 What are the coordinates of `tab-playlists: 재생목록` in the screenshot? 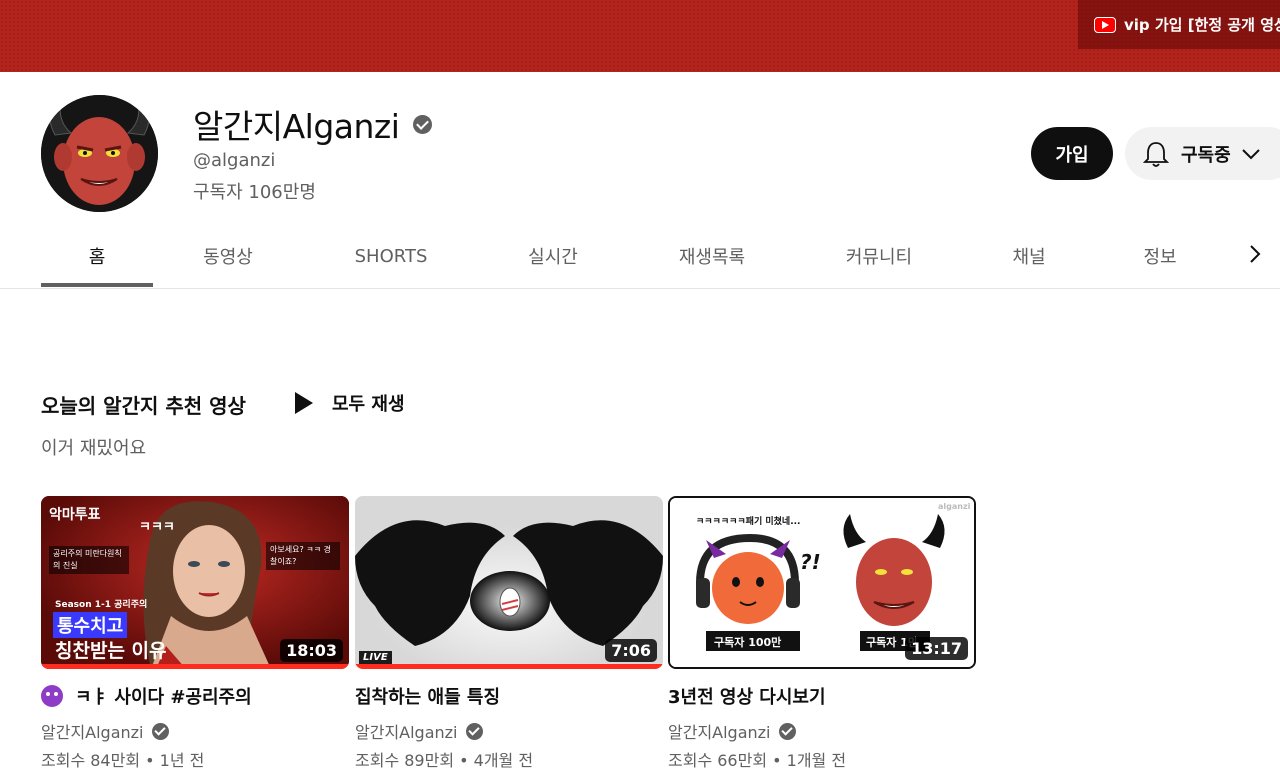 It's located at (712, 256).